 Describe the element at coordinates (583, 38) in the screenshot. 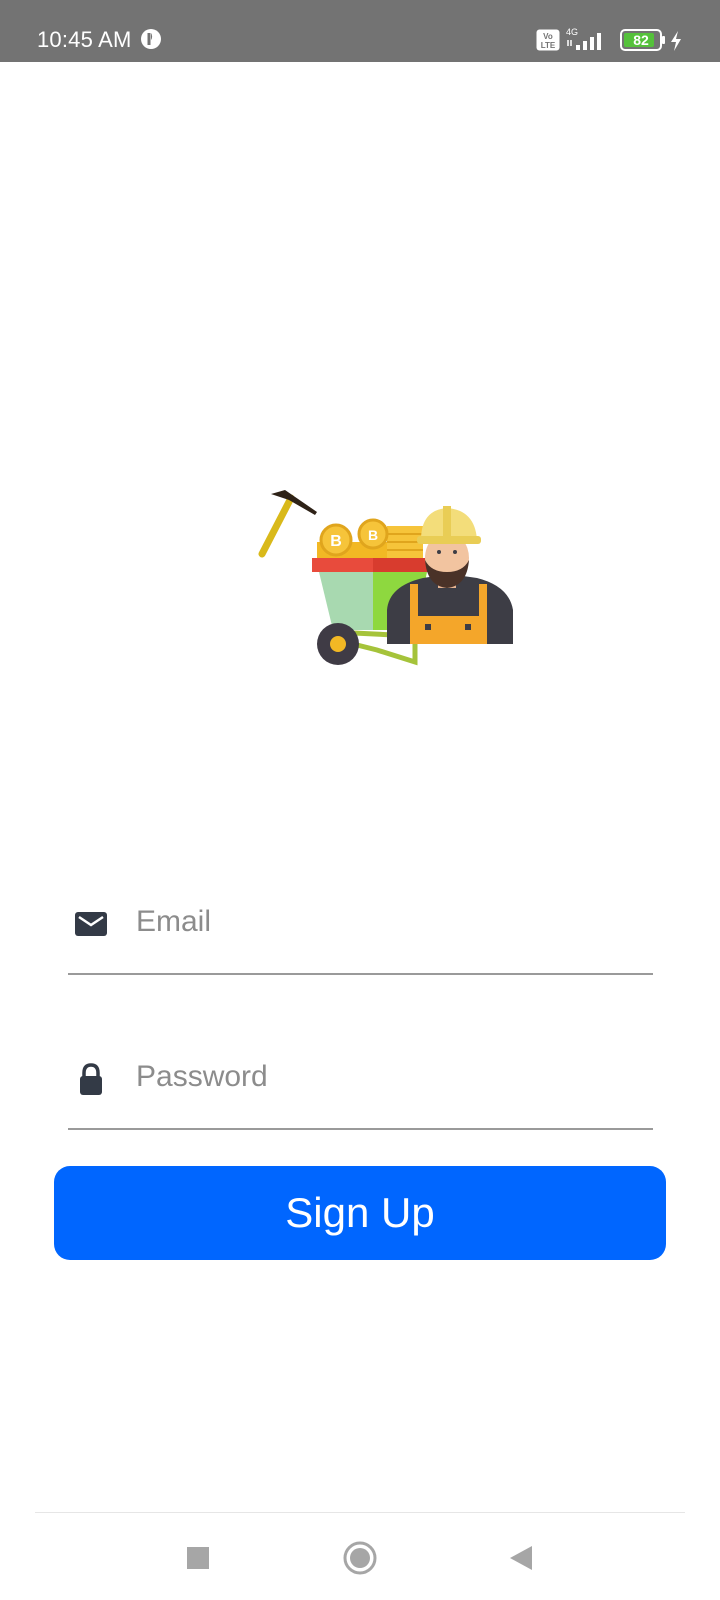

I see `signal-icon: 4G` at that location.